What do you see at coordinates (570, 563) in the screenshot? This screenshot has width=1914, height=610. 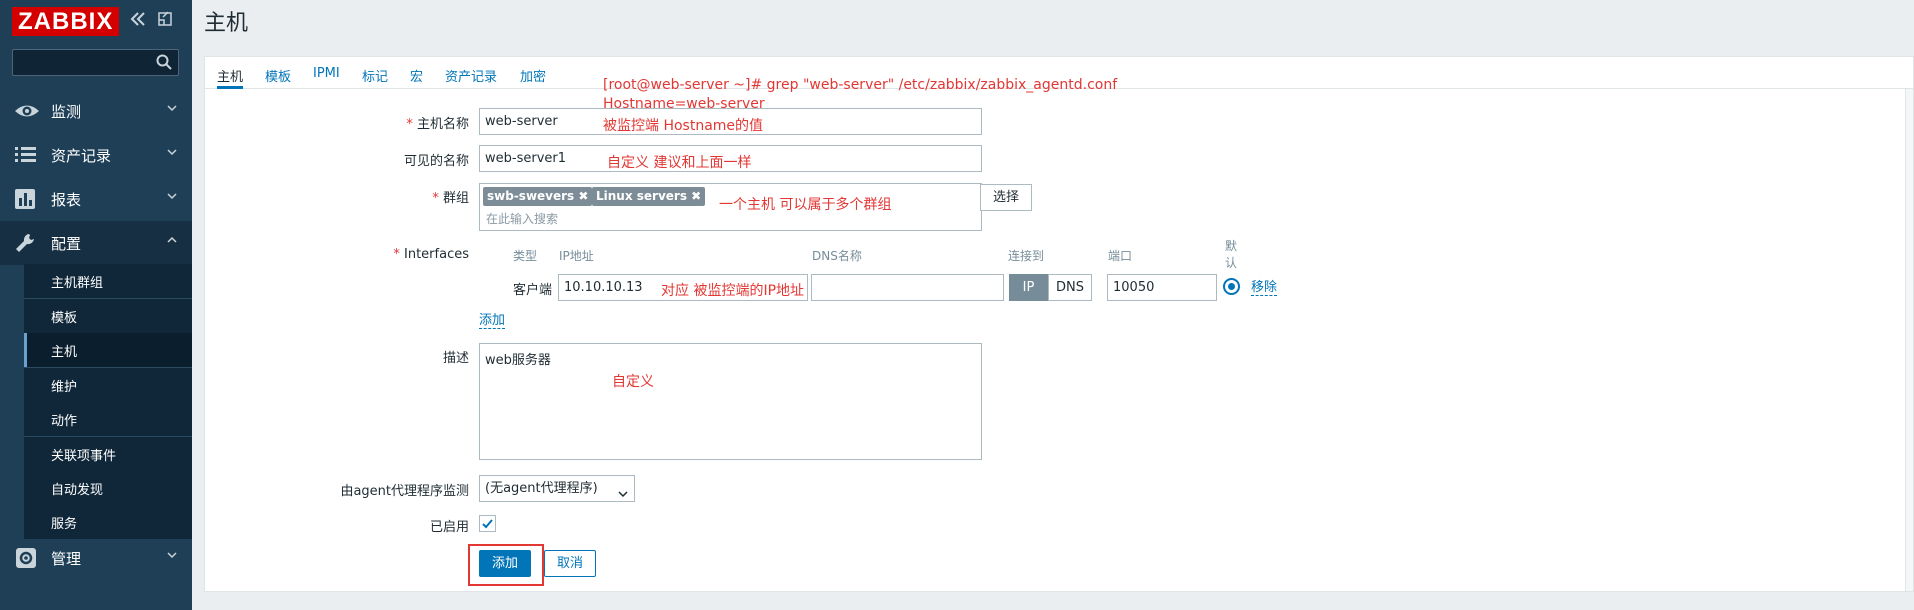 I see `cancel-button: 取消` at bounding box center [570, 563].